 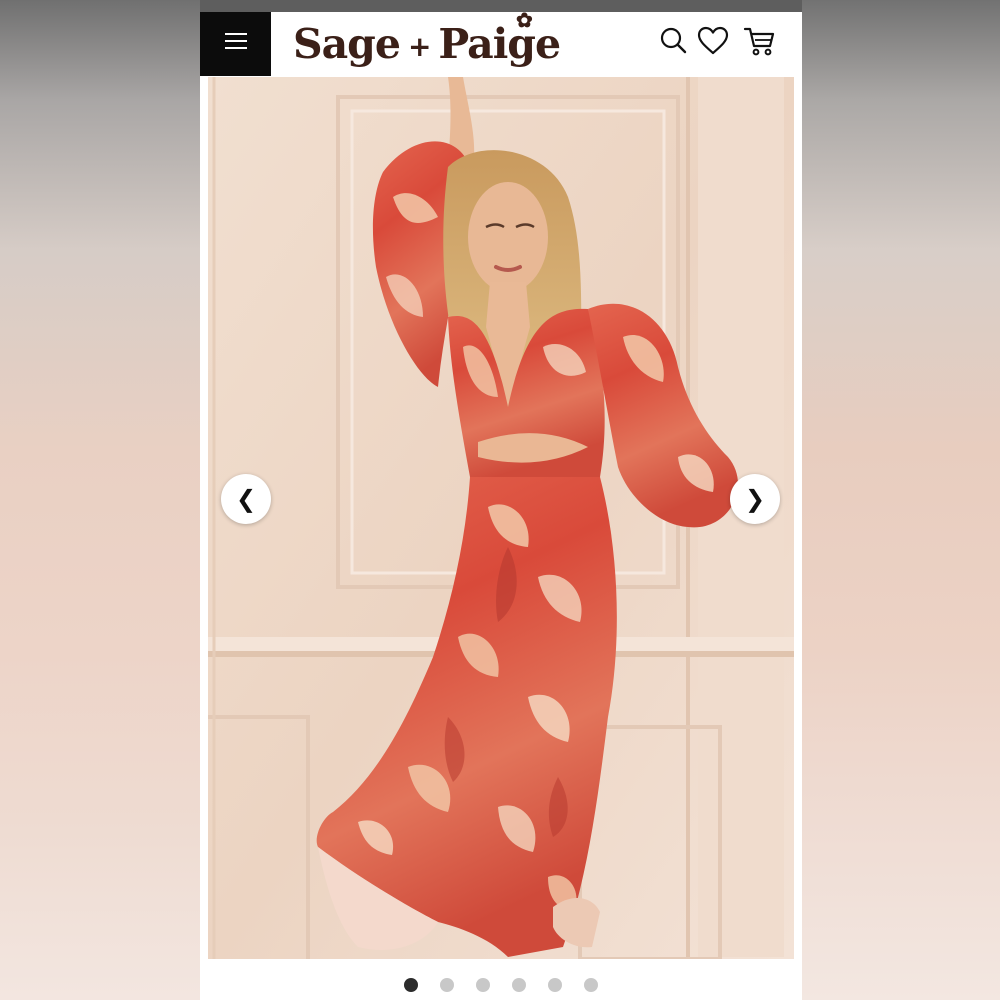 I want to click on heart-icon, so click(x=713, y=40).